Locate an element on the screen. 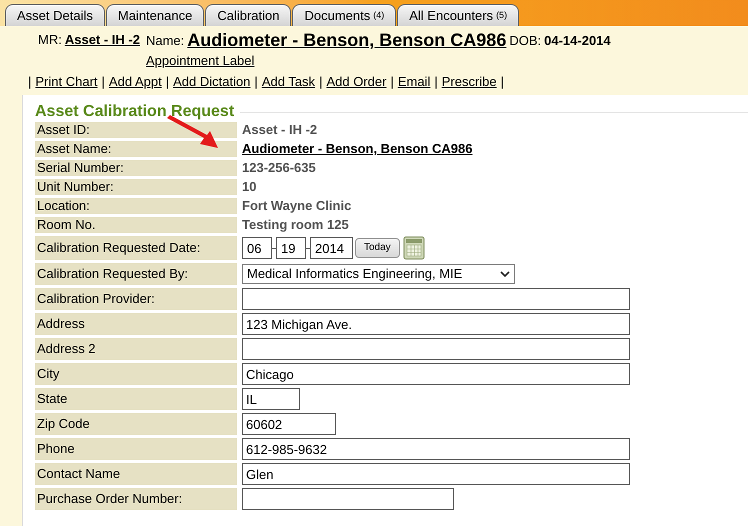 This screenshot has width=748, height=526. field-value: 123-256-635 is located at coordinates (279, 168).